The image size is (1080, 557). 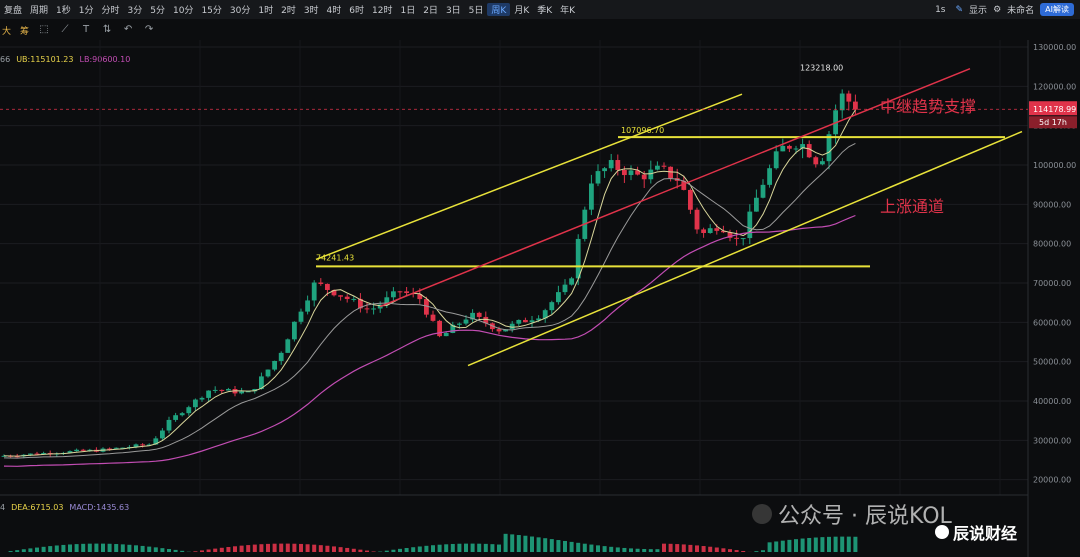 What do you see at coordinates (1054, 165) in the screenshot?
I see `y-tick-label: 100000.00` at bounding box center [1054, 165].